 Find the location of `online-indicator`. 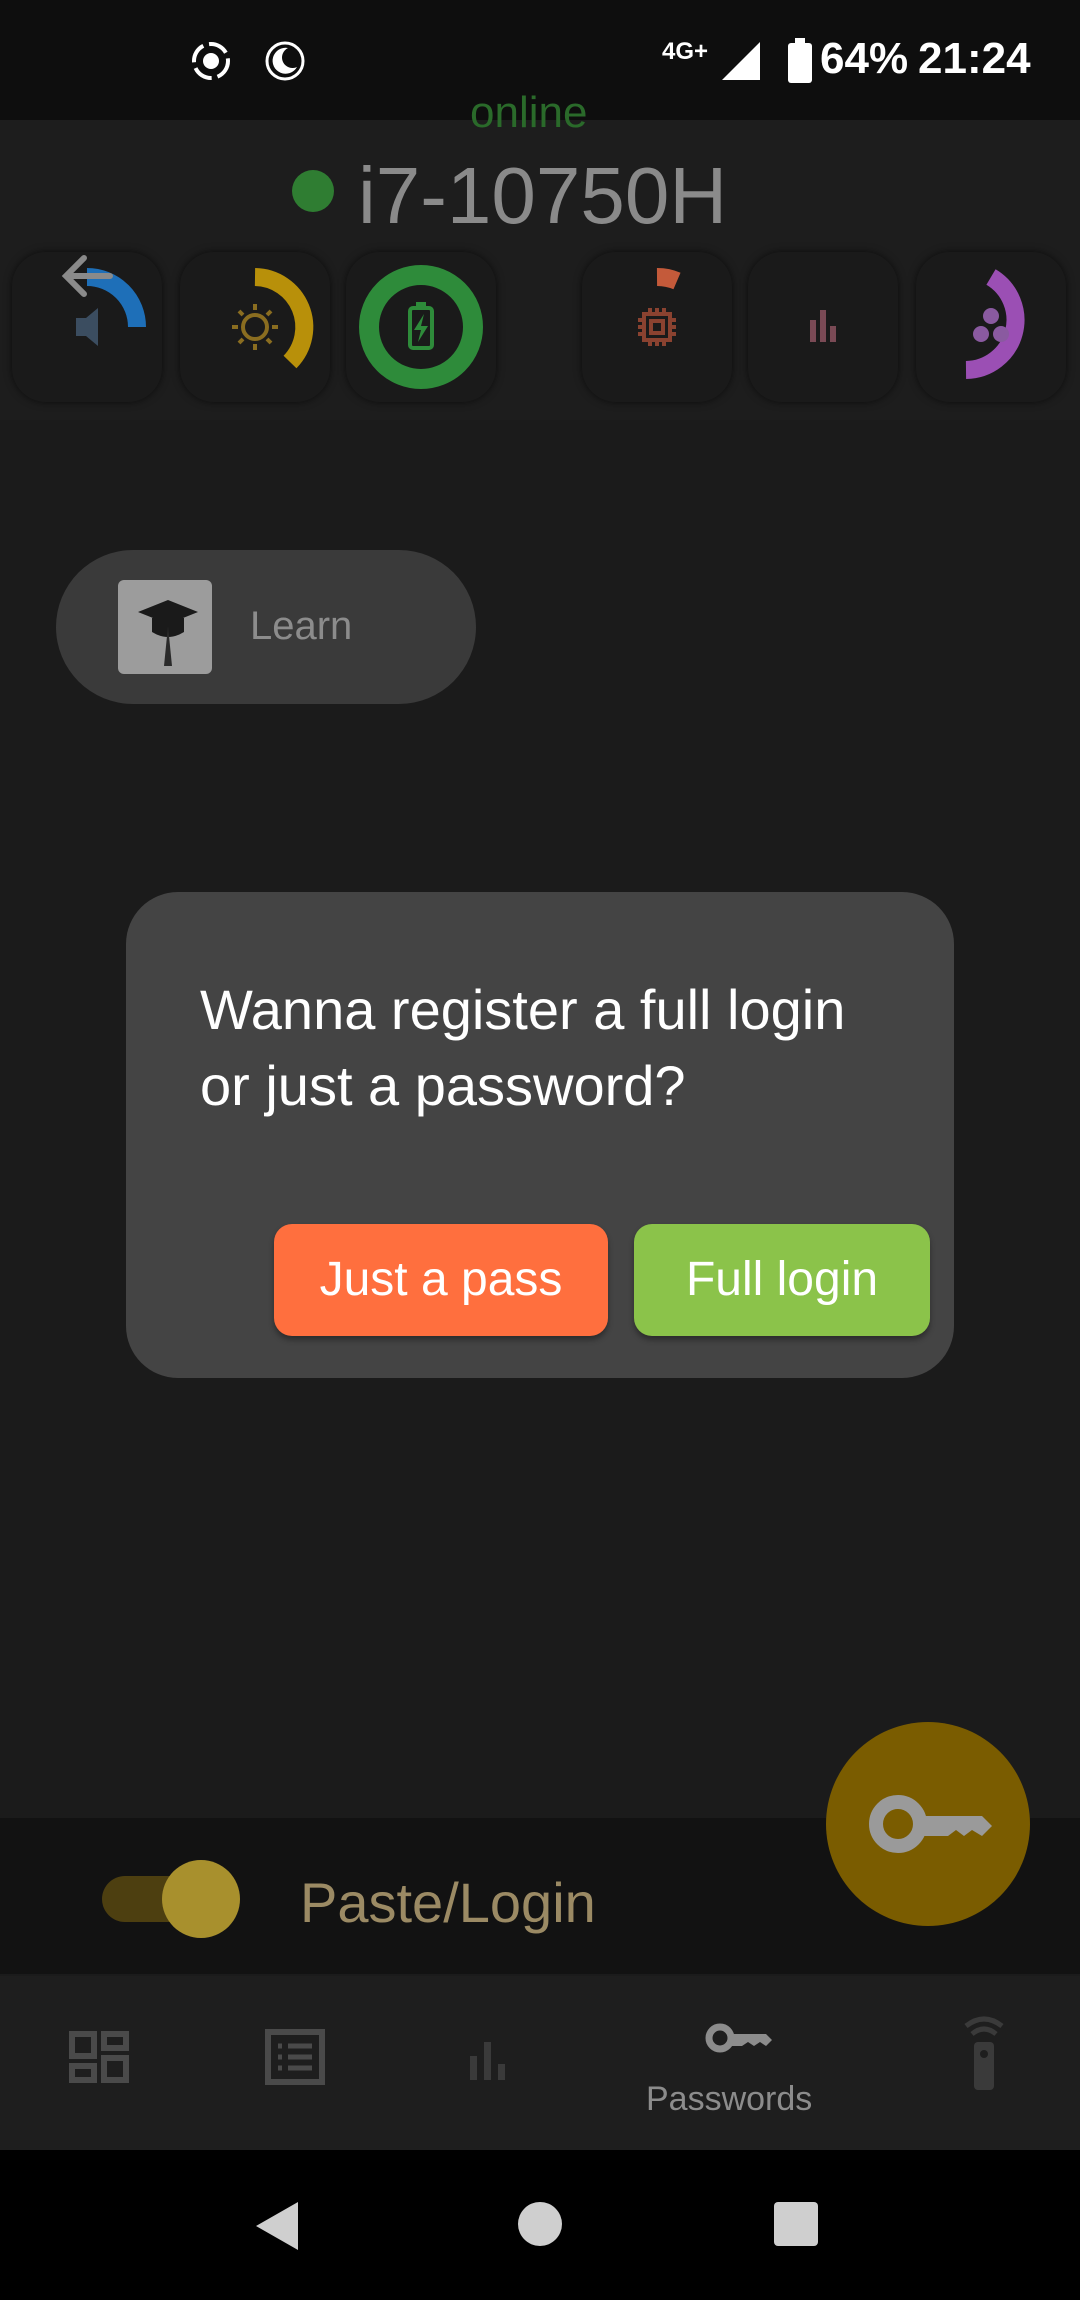

online-indicator is located at coordinates (313, 191).